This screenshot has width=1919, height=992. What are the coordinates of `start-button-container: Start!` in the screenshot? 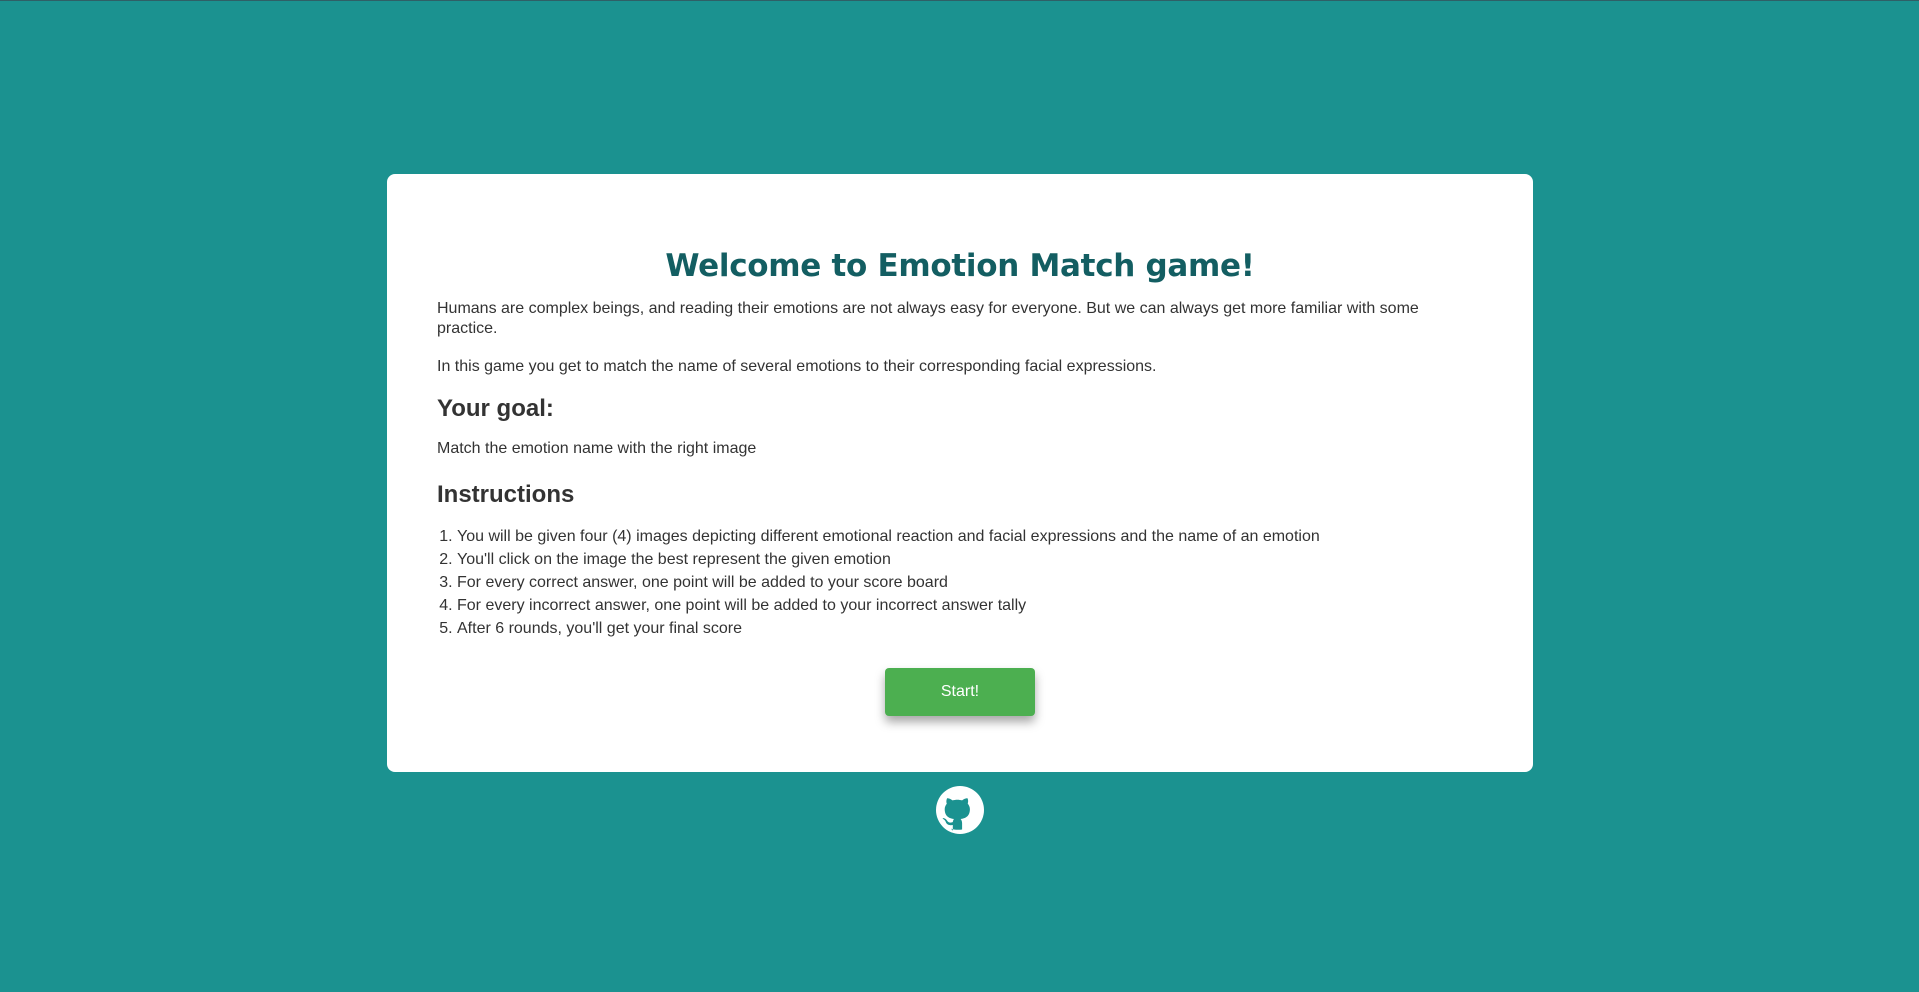 It's located at (960, 692).